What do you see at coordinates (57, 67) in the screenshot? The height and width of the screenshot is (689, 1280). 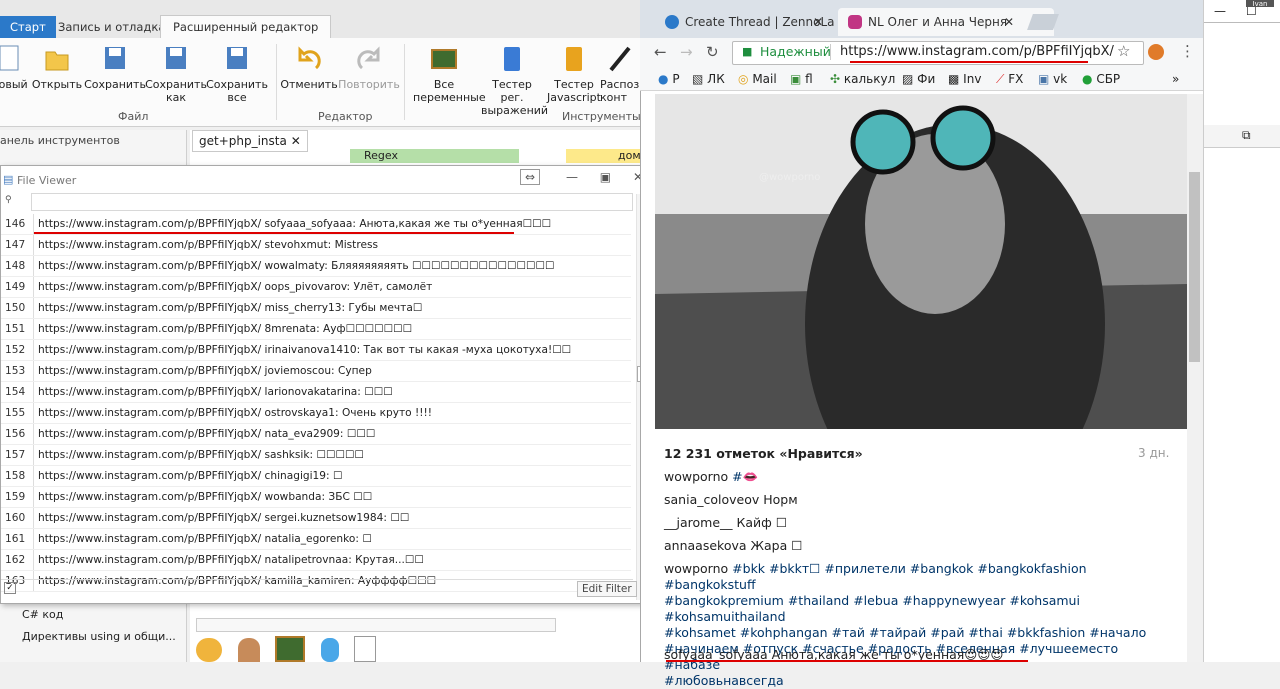 I see `open-button: Открыть` at bounding box center [57, 67].